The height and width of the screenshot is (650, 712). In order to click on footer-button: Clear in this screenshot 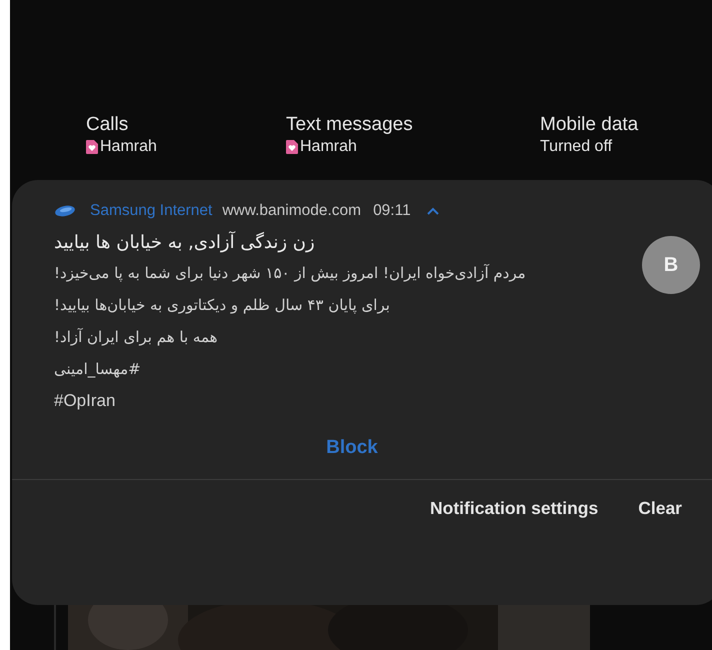, I will do `click(660, 508)`.